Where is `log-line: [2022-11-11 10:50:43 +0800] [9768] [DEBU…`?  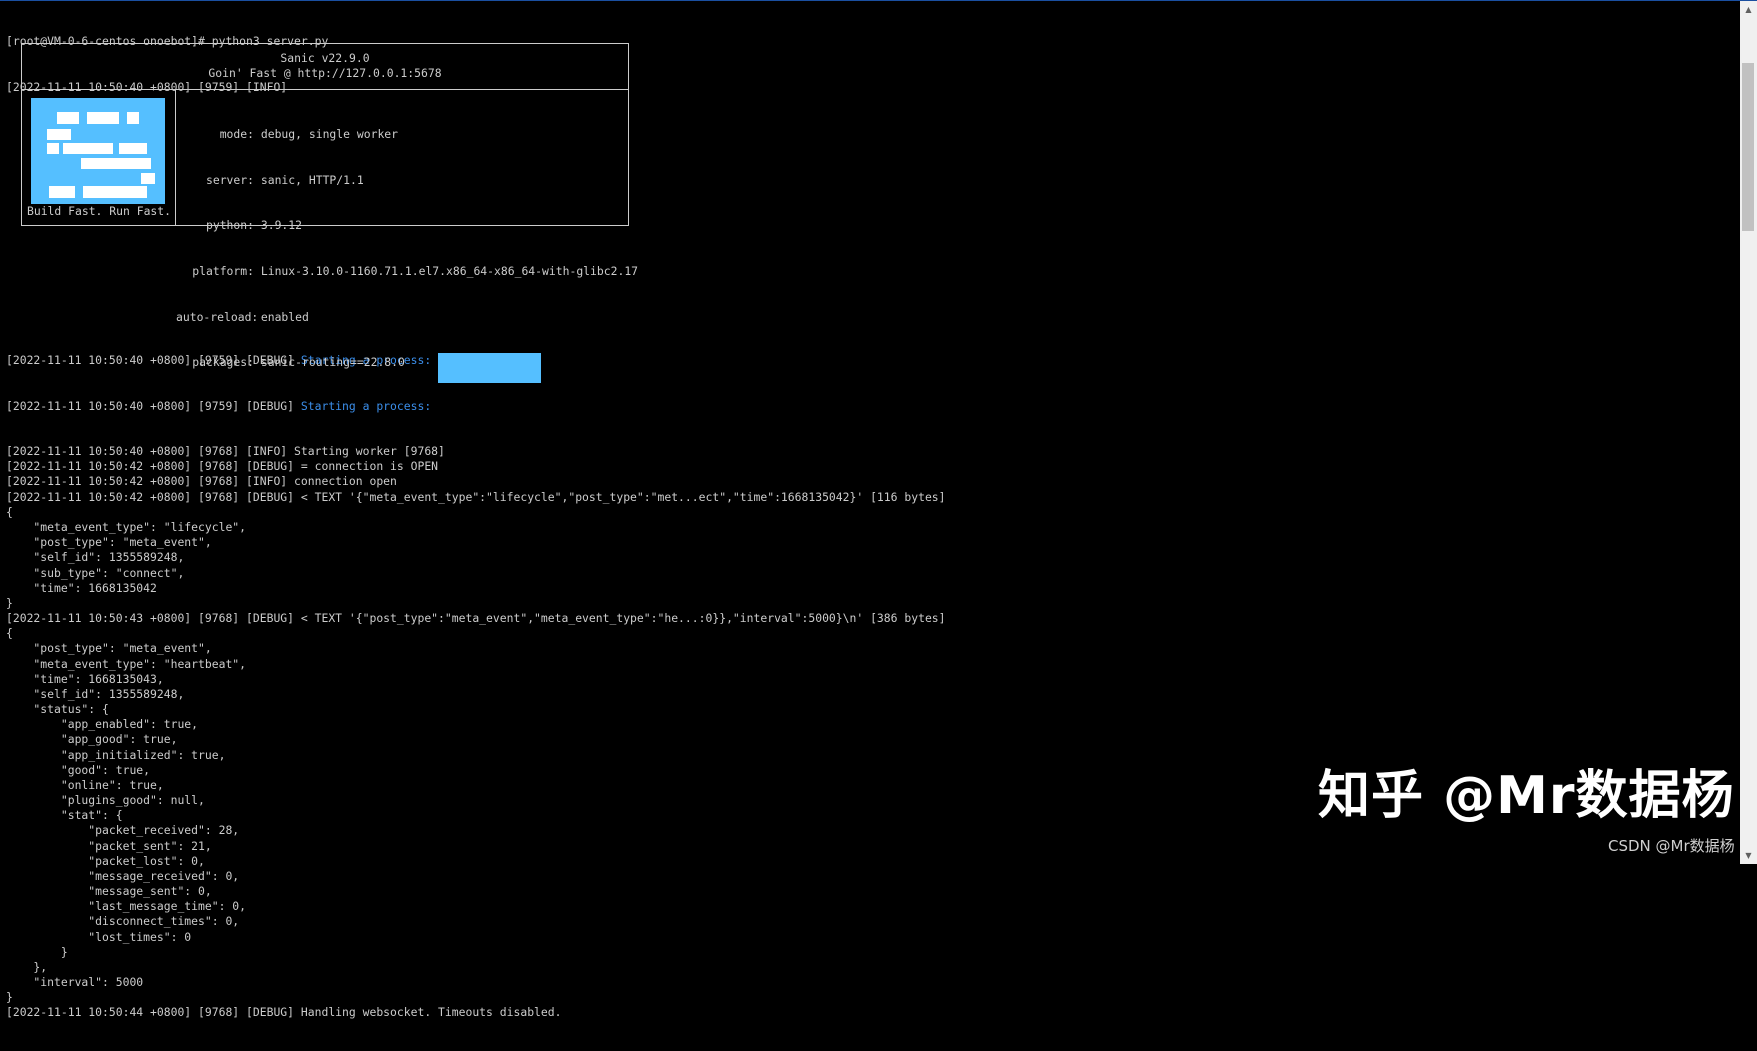
log-line: [2022-11-11 10:50:43 +0800] [9768] [DEBU… is located at coordinates (476, 618).